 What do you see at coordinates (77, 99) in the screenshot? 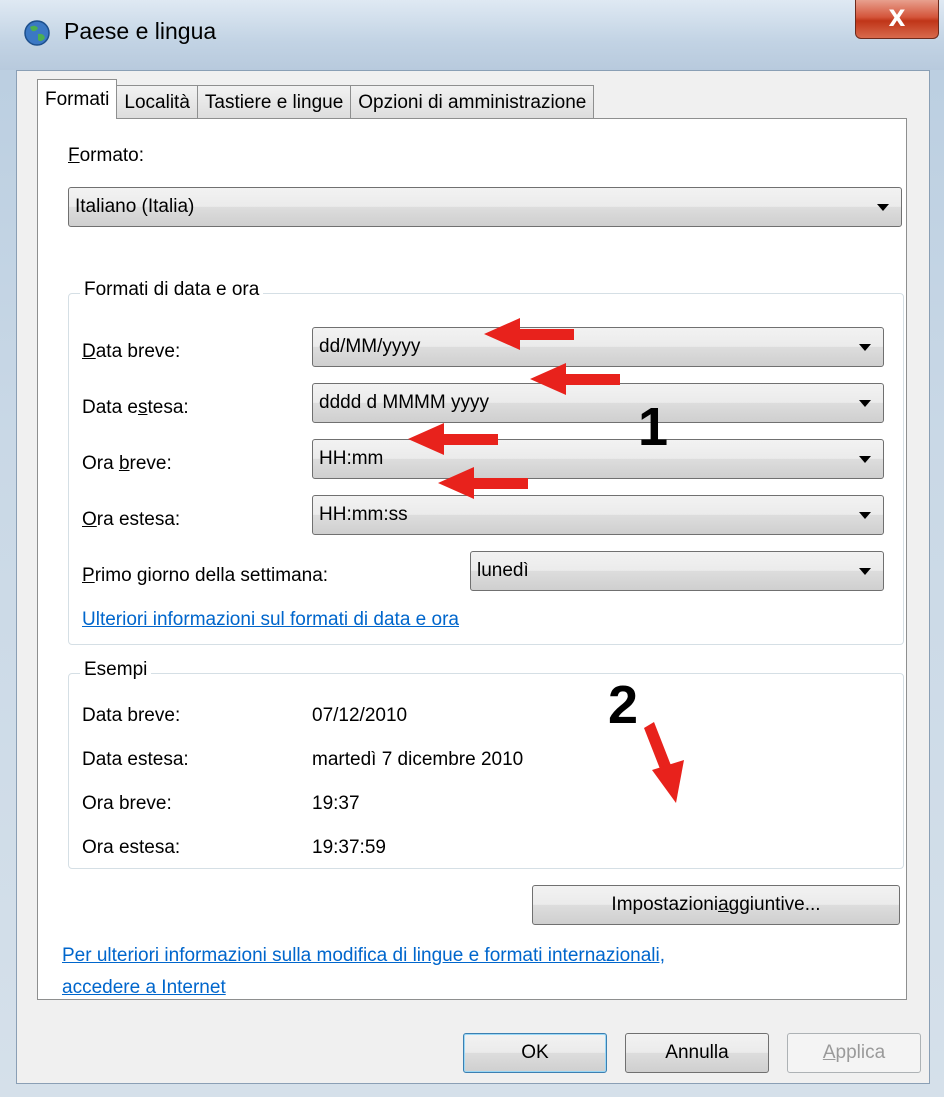
I see `tab-formati: Formati` at bounding box center [77, 99].